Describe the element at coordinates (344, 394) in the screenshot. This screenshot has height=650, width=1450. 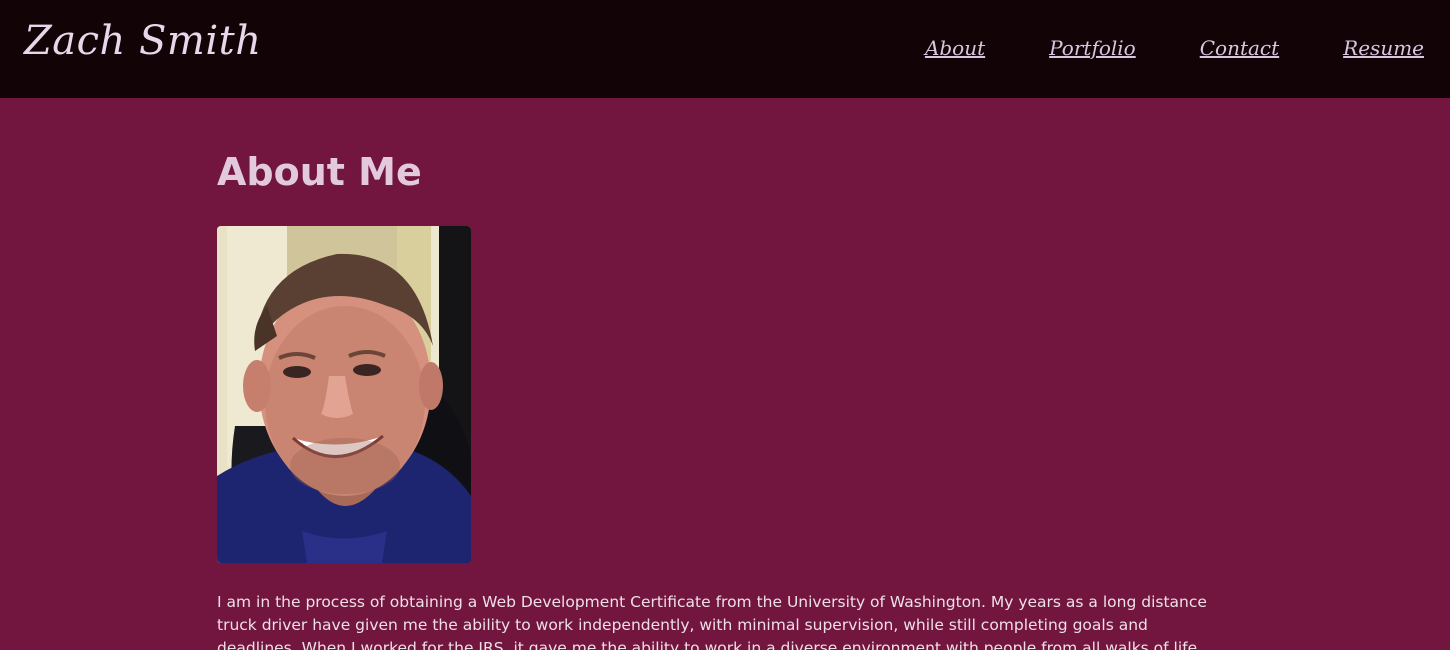
I see `profile-photo` at that location.